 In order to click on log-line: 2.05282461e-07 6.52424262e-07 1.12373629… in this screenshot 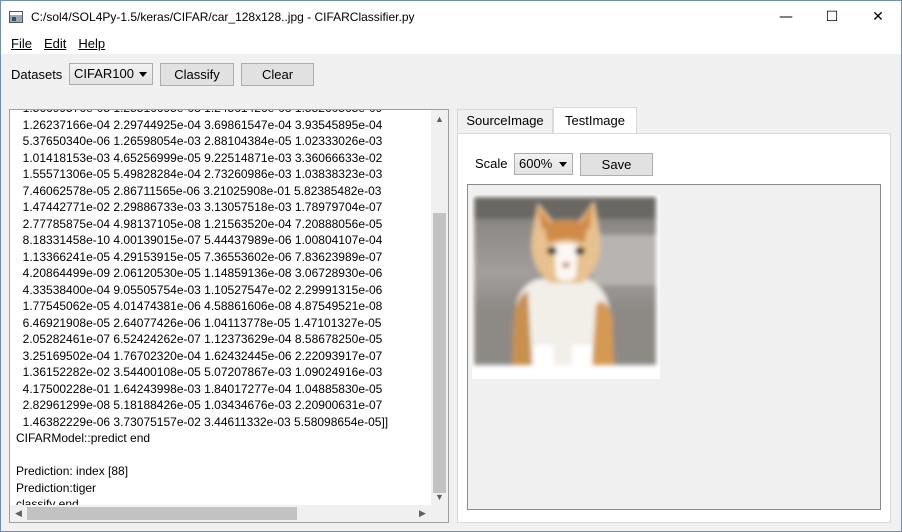, I will do `click(199, 339)`.